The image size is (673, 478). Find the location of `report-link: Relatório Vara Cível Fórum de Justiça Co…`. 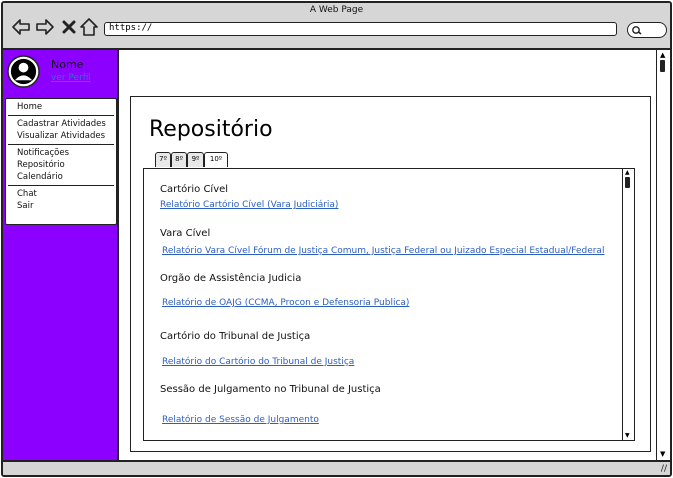

report-link: Relatório Vara Cível Fórum de Justiça Co… is located at coordinates (383, 251).